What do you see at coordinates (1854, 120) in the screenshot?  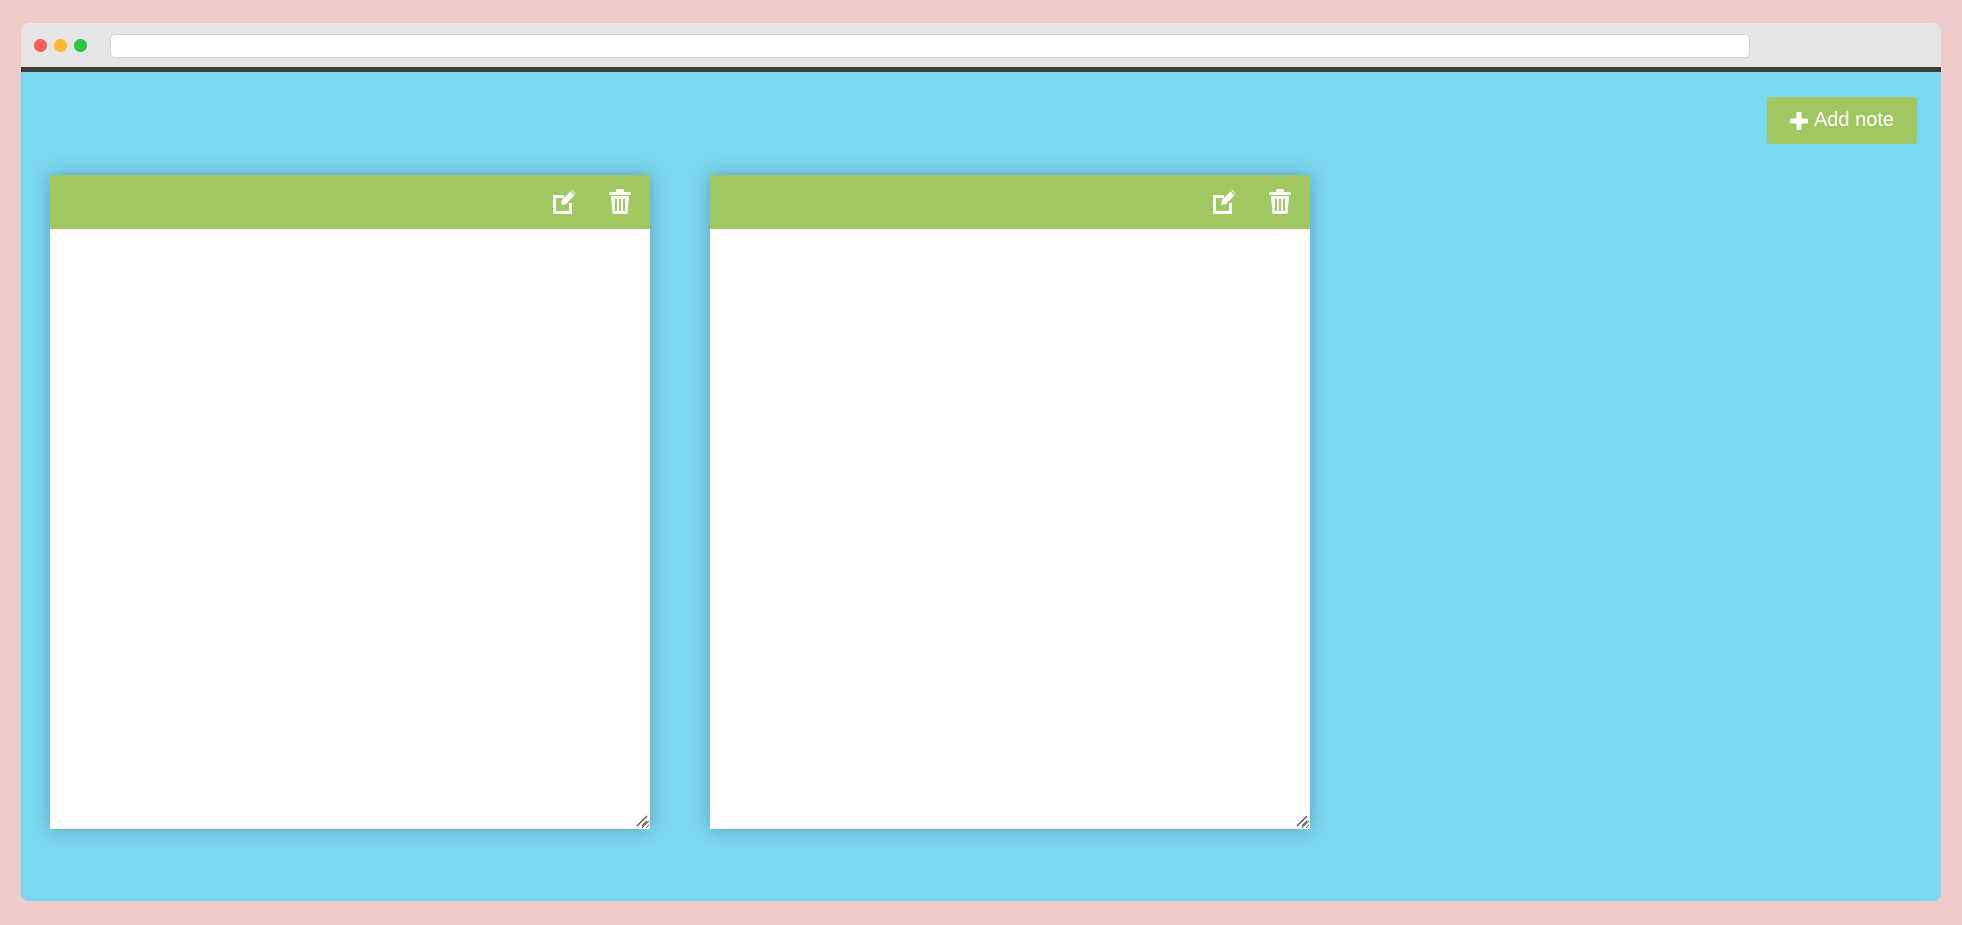 I see `add-note-label: Add note` at bounding box center [1854, 120].